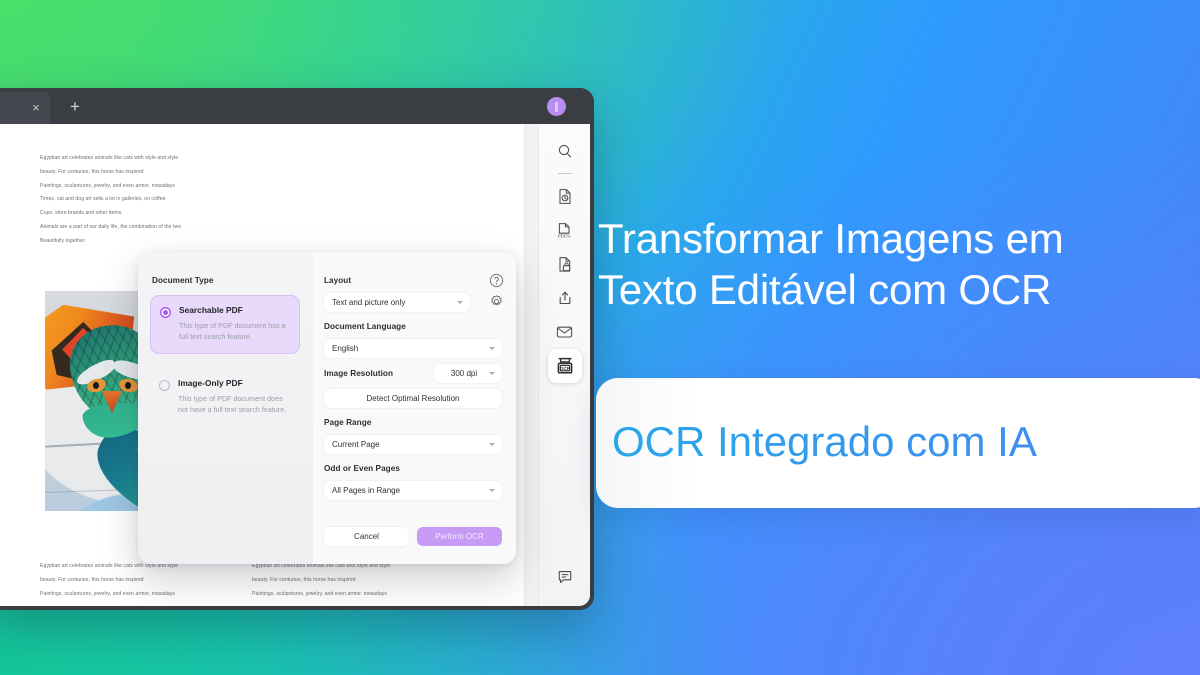 Image resolution: width=1200 pixels, height=675 pixels. What do you see at coordinates (831, 238) in the screenshot?
I see `headline-line-1: Transformar Imagens em` at bounding box center [831, 238].